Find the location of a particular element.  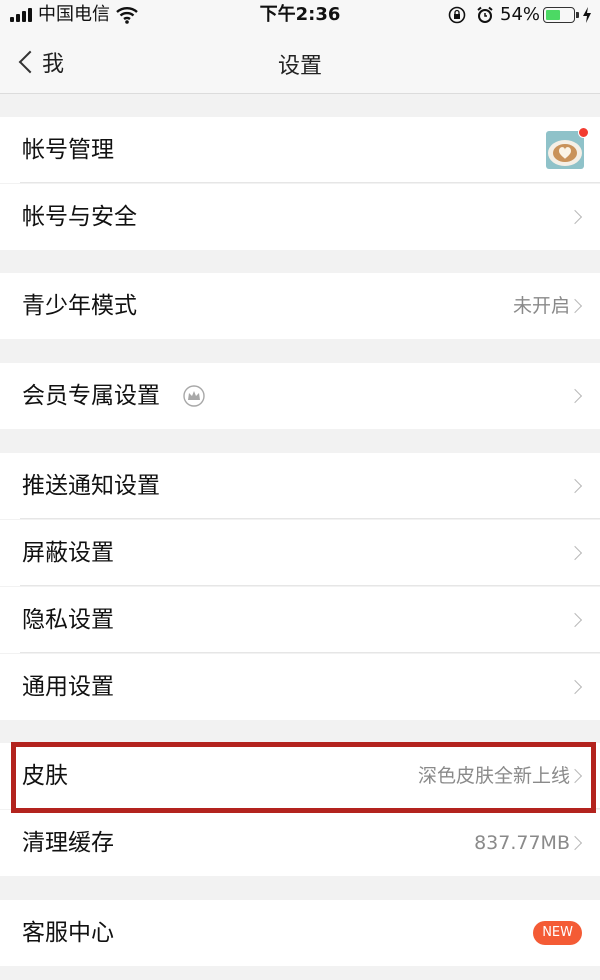

avatar is located at coordinates (565, 150).